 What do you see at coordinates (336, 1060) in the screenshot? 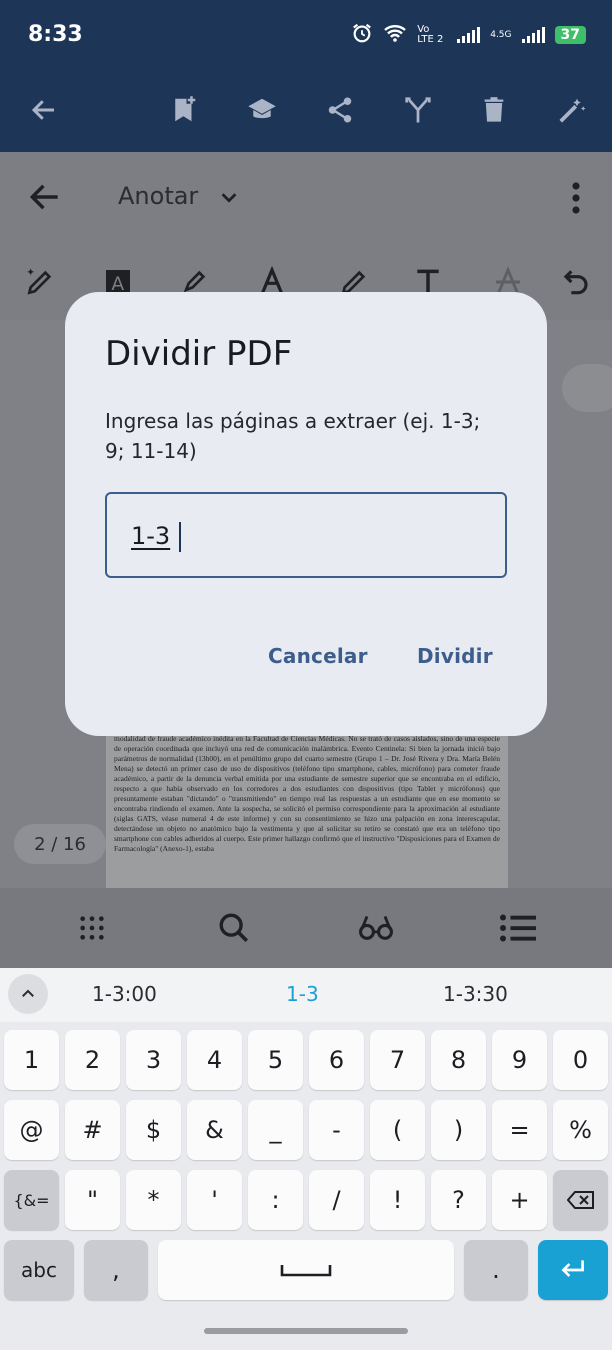
I see `key-6: 6` at bounding box center [336, 1060].